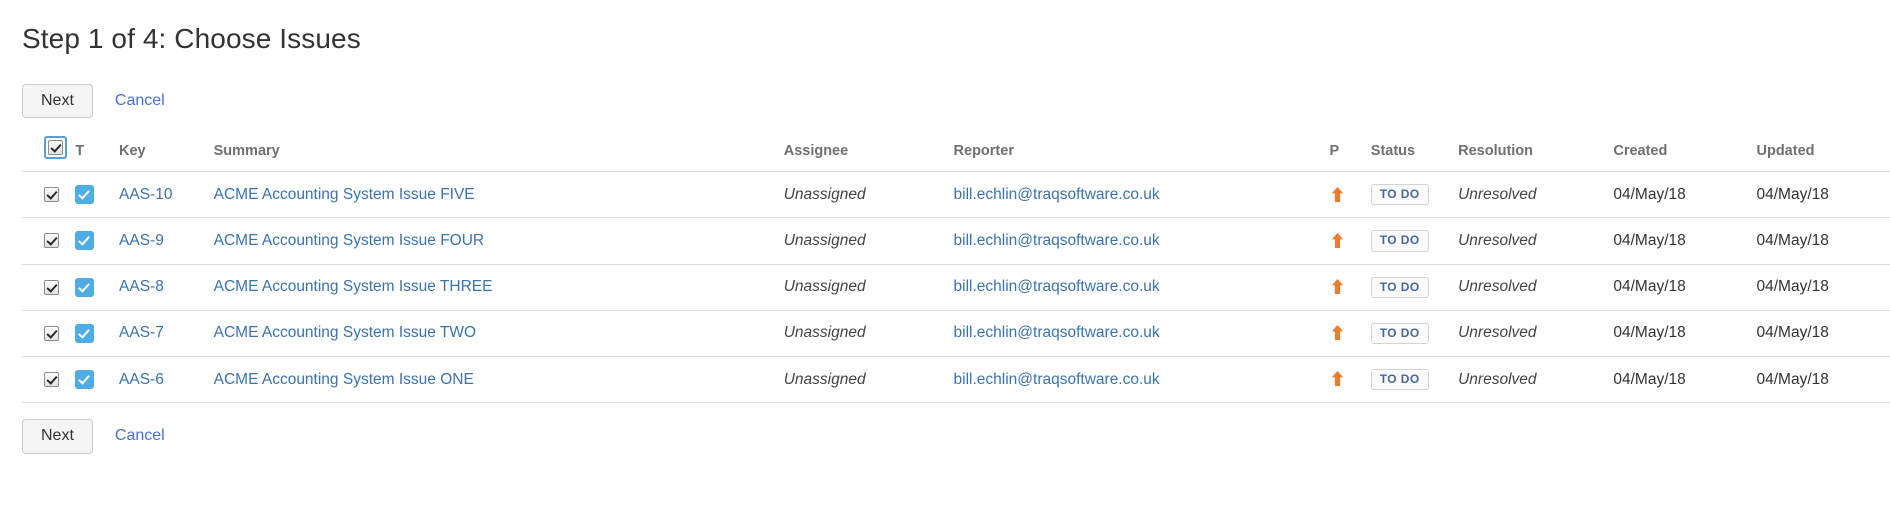 The image size is (1890, 516). Describe the element at coordinates (141, 379) in the screenshot. I see `issue-key-link: AAS-6` at that location.